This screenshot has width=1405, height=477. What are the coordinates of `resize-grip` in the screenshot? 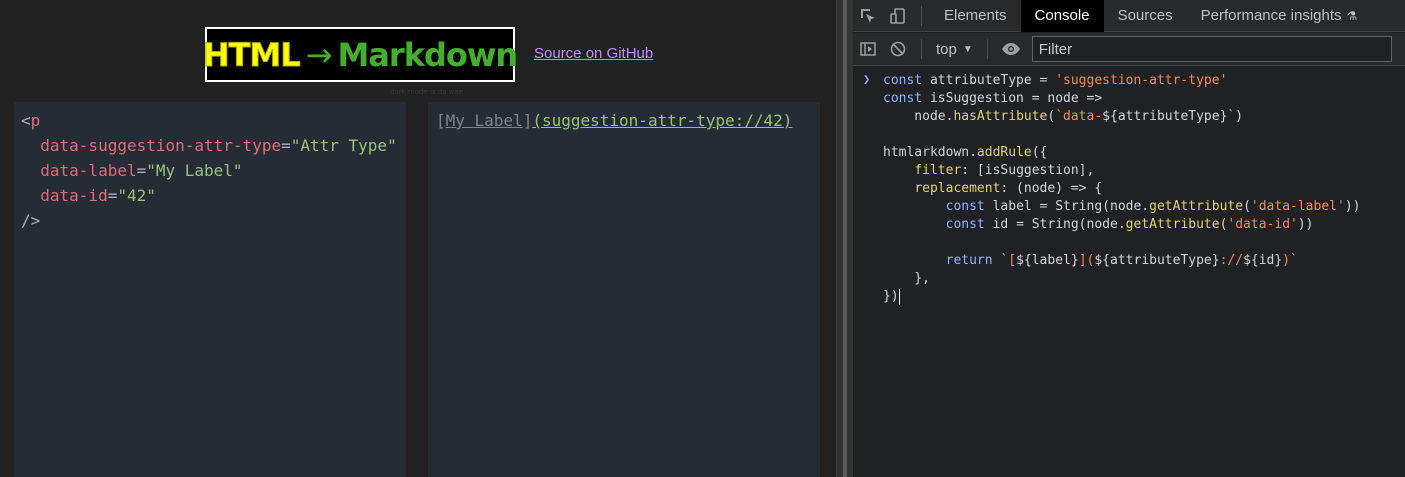 It's located at (845, 238).